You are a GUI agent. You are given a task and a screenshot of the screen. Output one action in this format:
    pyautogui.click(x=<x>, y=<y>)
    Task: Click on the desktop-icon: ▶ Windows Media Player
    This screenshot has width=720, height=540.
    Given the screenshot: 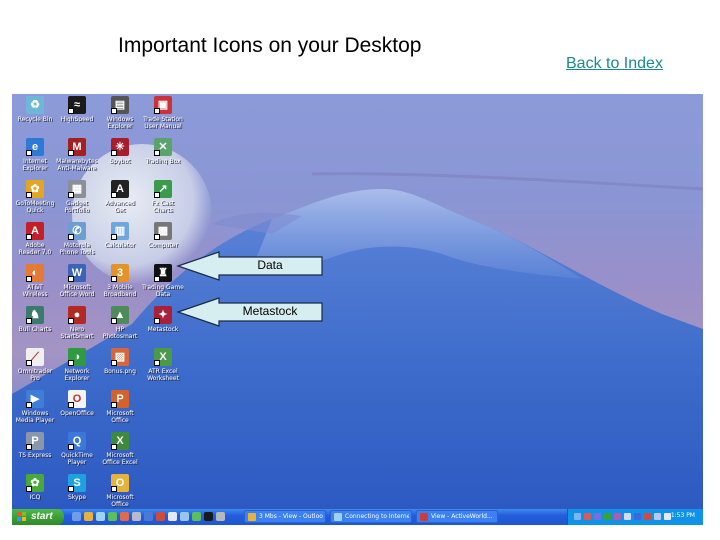 What is the action you would take?
    pyautogui.click(x=35, y=407)
    